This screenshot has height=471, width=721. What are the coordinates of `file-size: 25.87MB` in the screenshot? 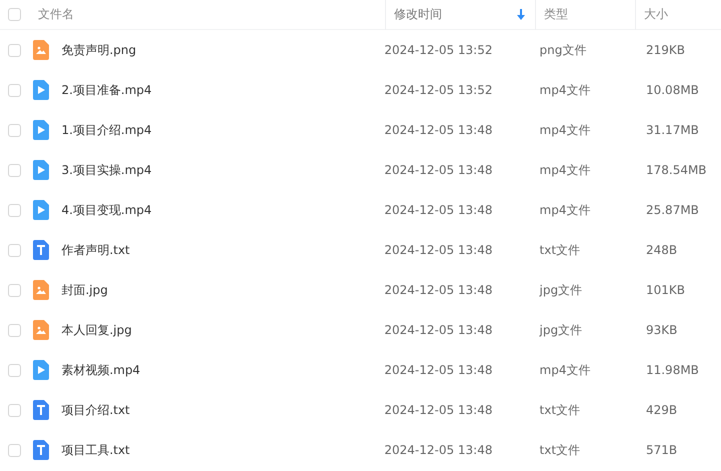 It's located at (672, 210).